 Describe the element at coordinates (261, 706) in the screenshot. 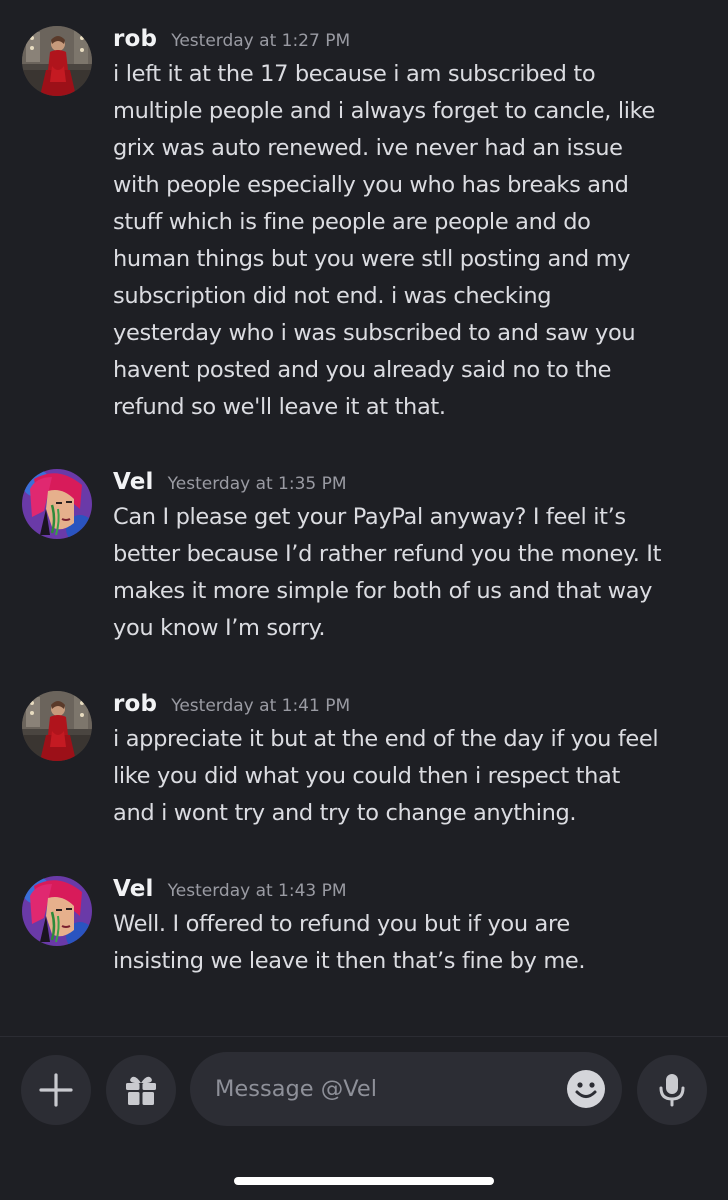

I see `timestamp: Yesterday at 1:41 PM` at that location.